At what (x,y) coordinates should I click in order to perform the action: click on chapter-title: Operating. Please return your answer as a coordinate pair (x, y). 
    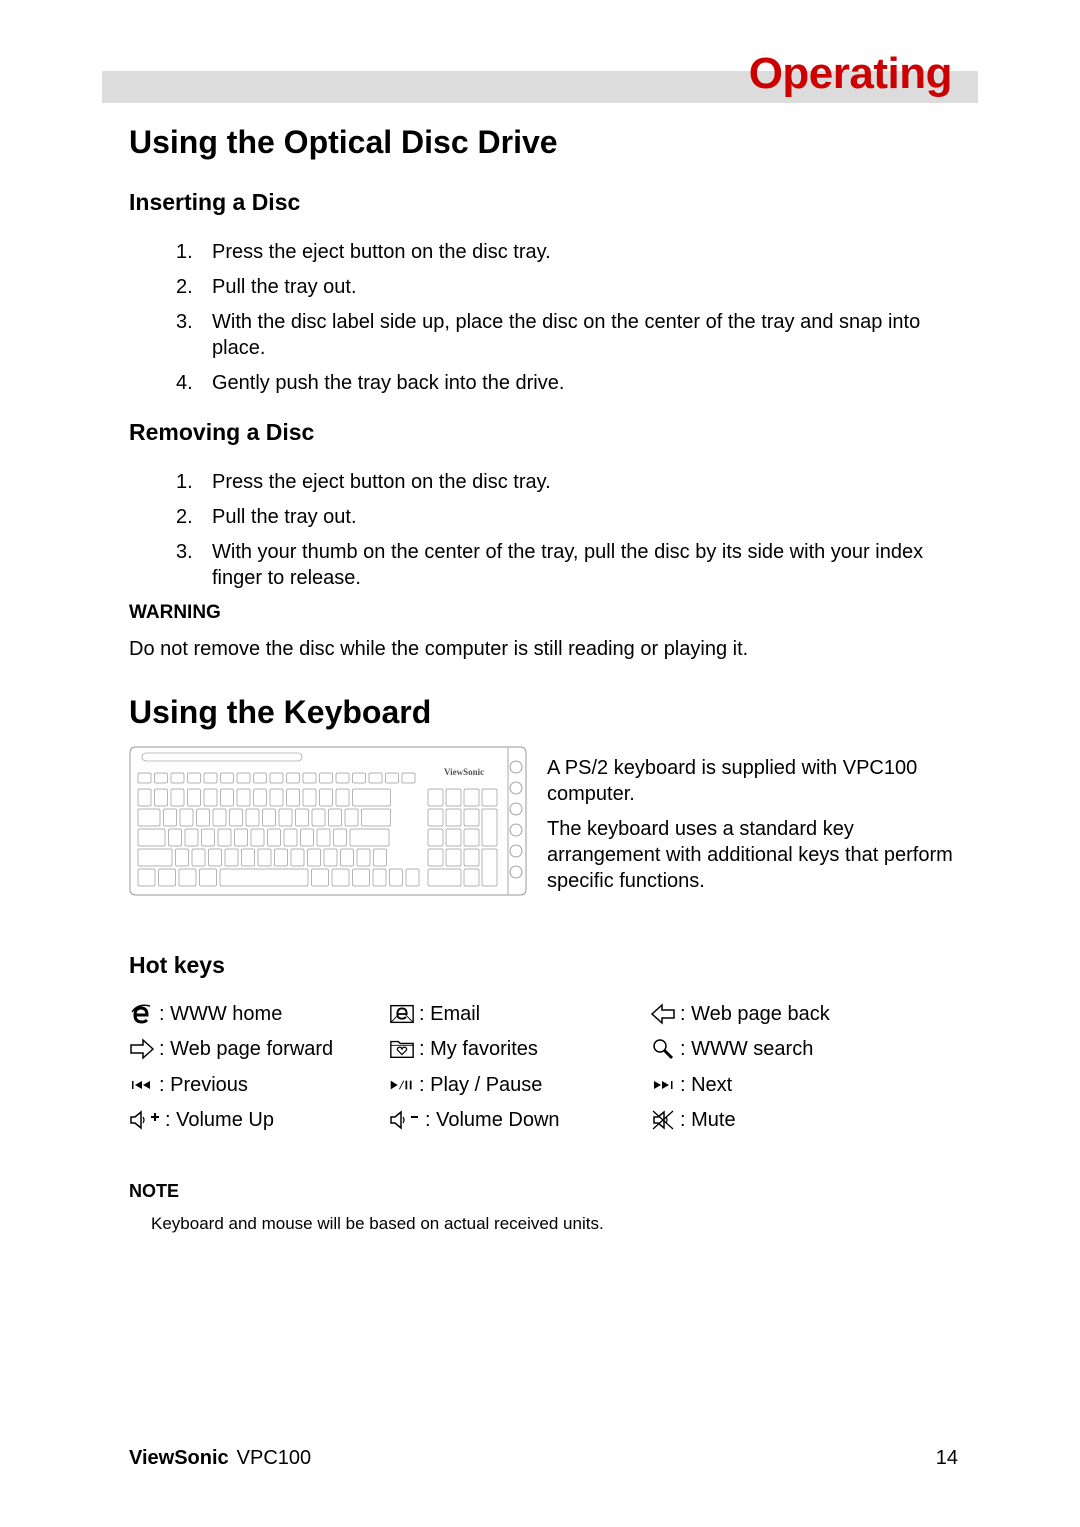
    Looking at the image, I should click on (850, 73).